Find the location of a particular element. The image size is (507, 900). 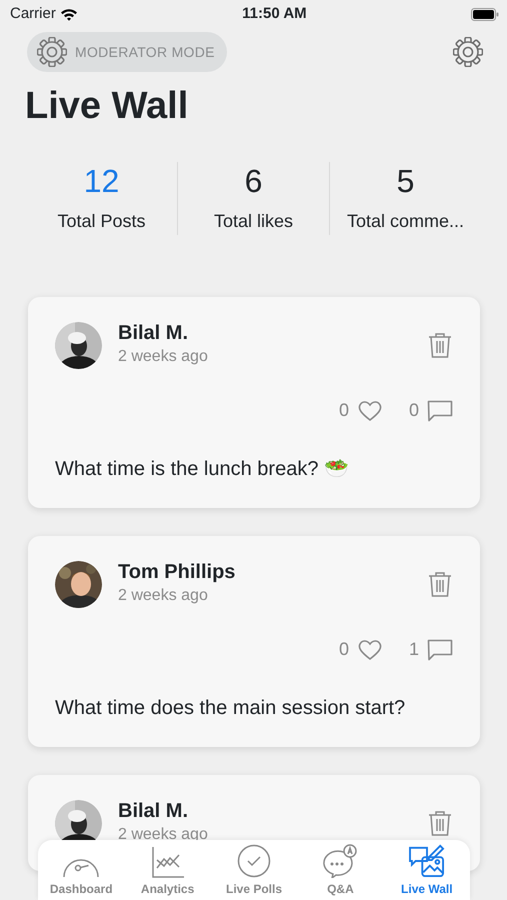

stat-value: 6 is located at coordinates (254, 181).